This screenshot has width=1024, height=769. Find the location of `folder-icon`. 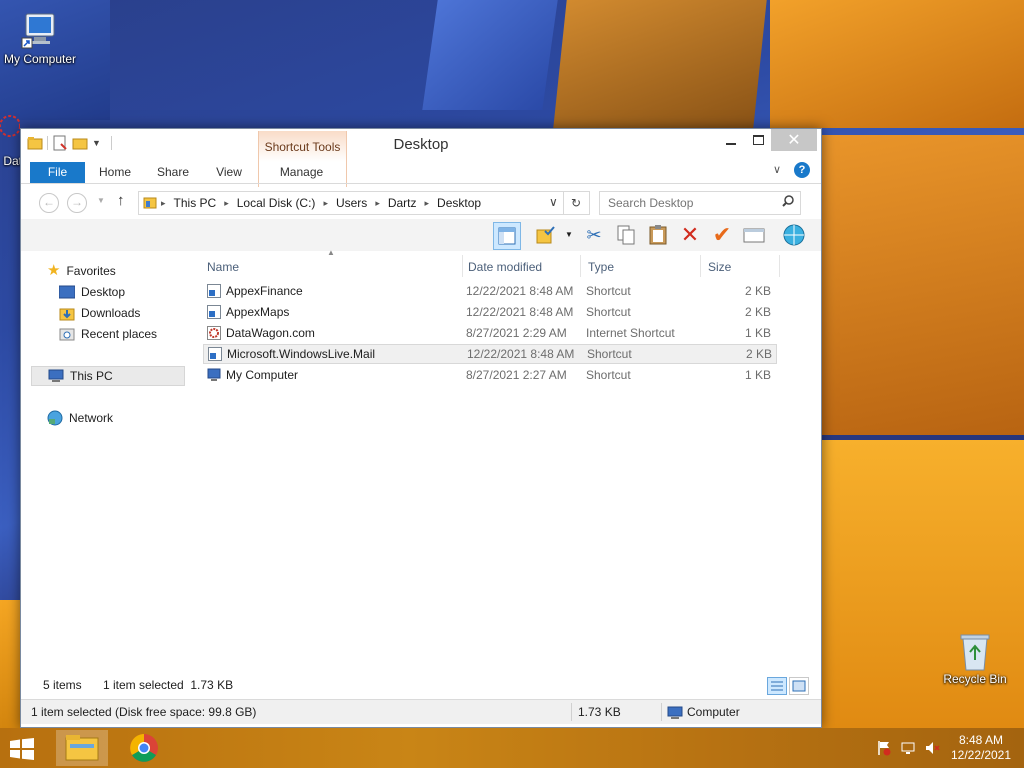

folder-icon is located at coordinates (35, 143).